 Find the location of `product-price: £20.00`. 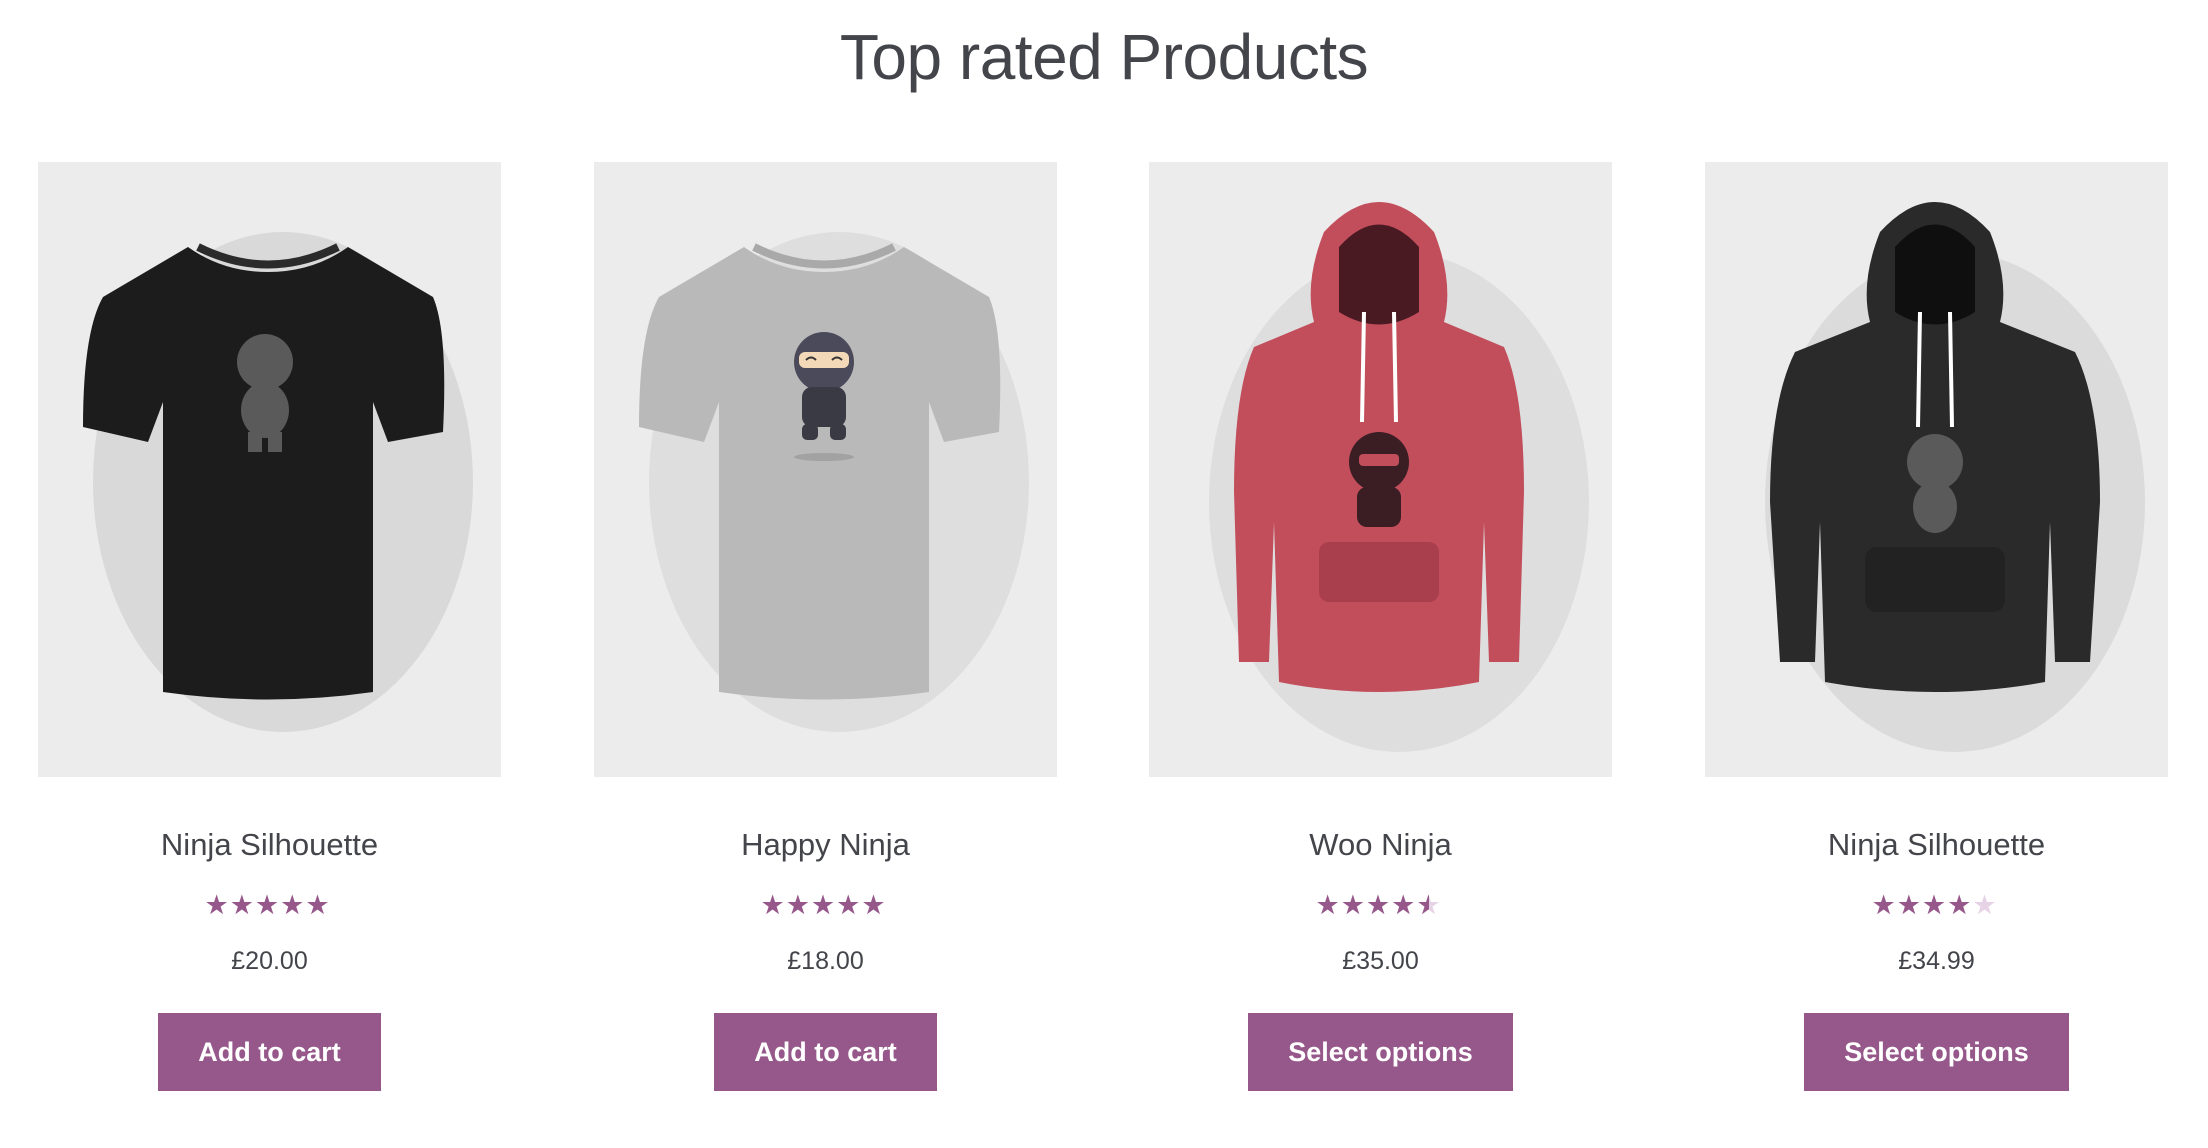

product-price: £20.00 is located at coordinates (269, 961).